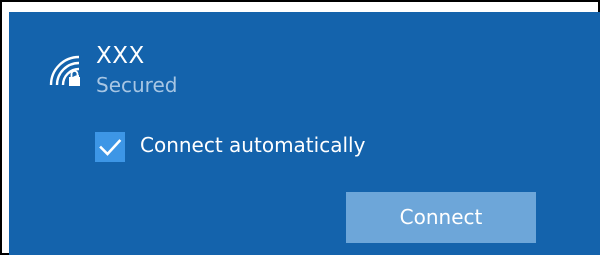 The image size is (600, 255). I want to click on checkmark-icon, so click(110, 147).